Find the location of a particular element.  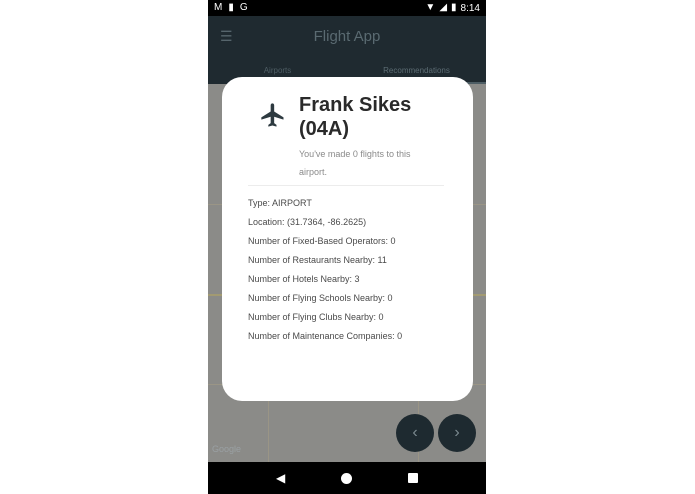

recent-apps-icon is located at coordinates (413, 478).